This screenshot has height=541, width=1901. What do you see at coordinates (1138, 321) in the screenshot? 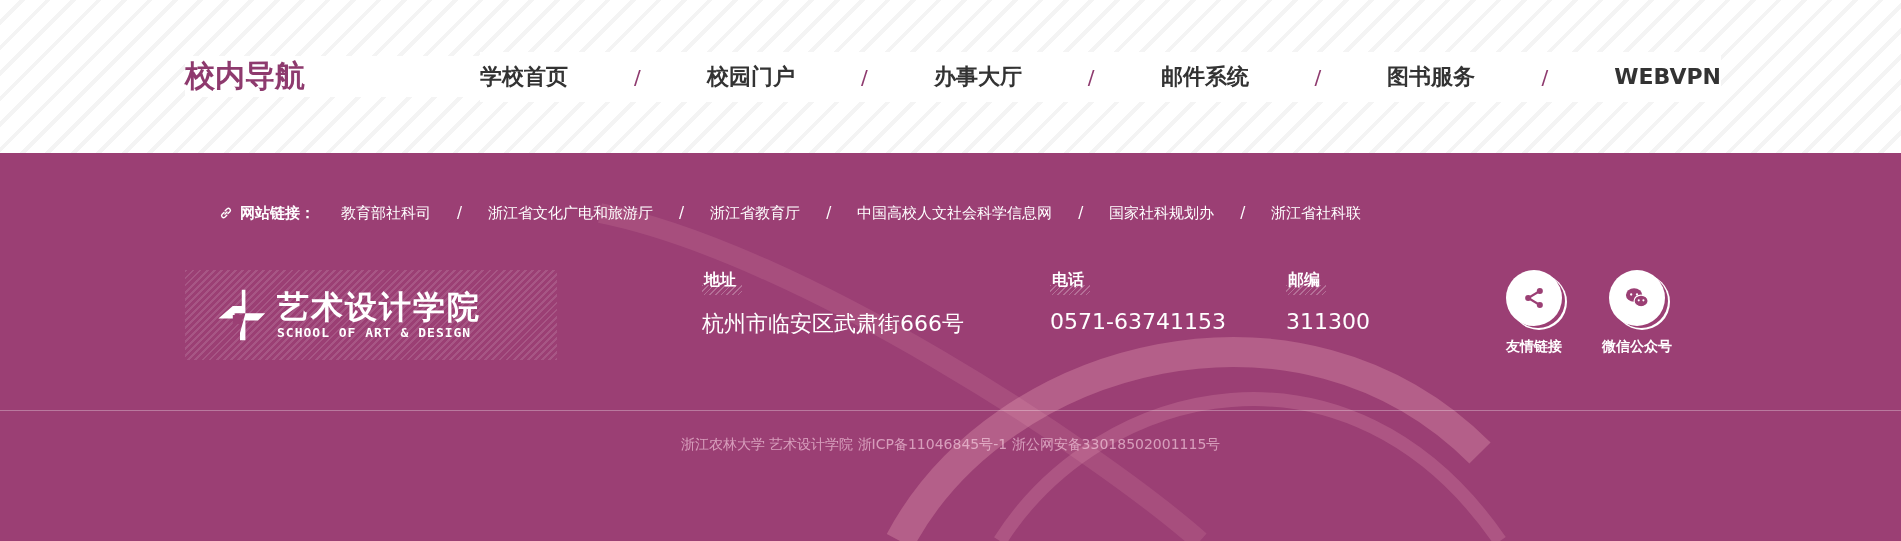
I see `contact-value: 0571-63741153` at bounding box center [1138, 321].